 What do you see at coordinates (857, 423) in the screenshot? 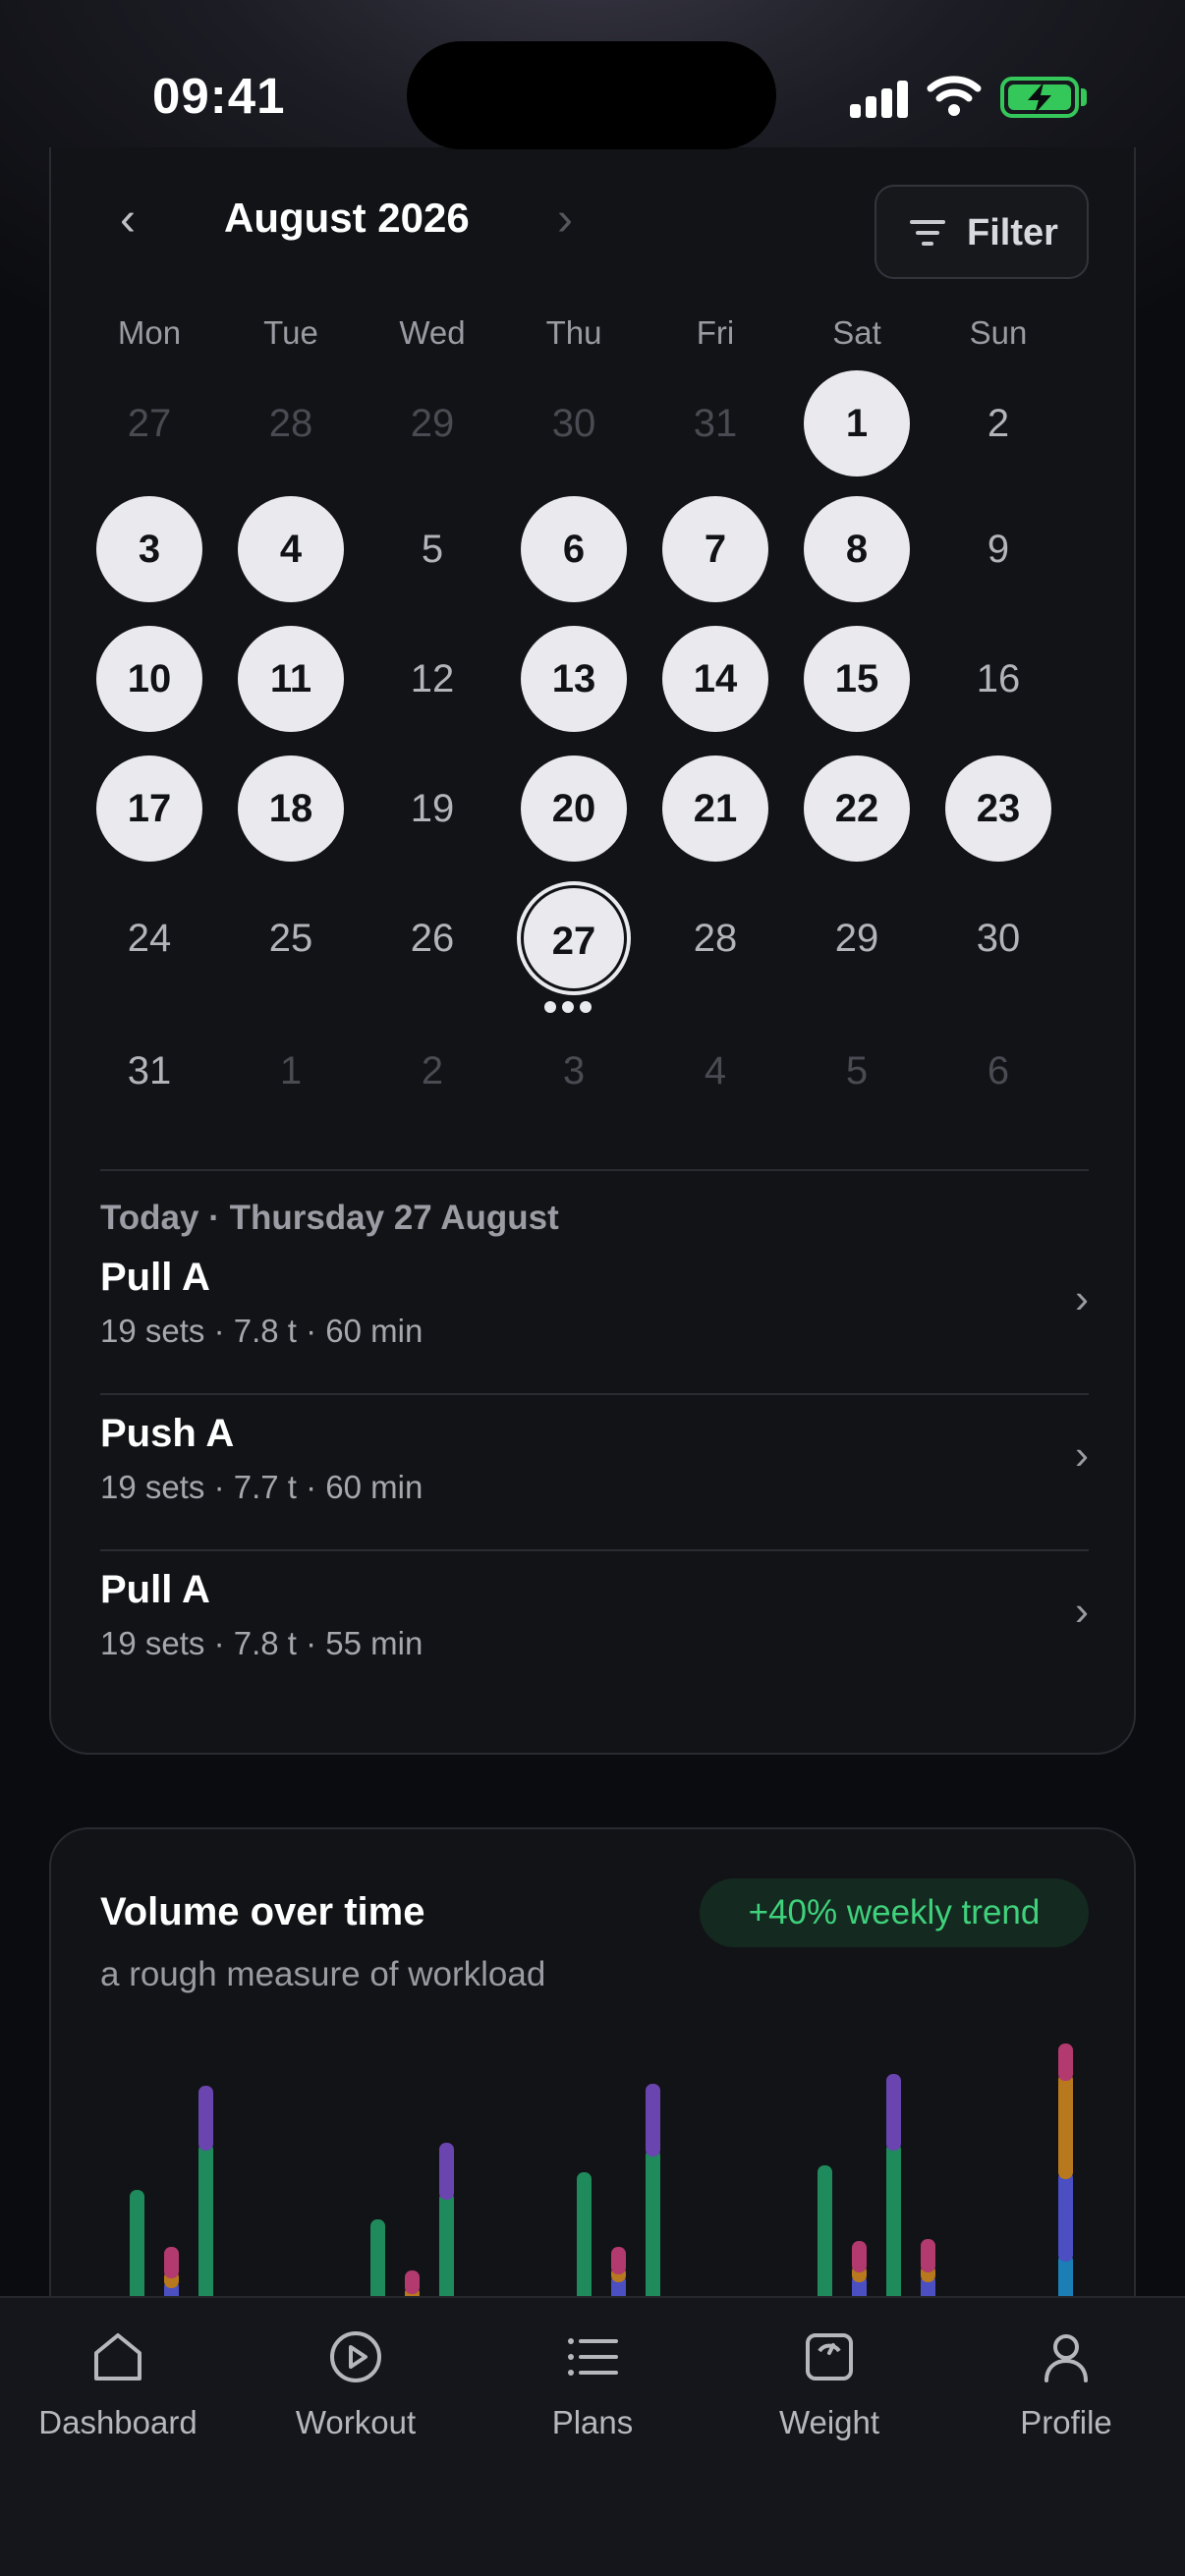
I see `calendar-day: 1` at bounding box center [857, 423].